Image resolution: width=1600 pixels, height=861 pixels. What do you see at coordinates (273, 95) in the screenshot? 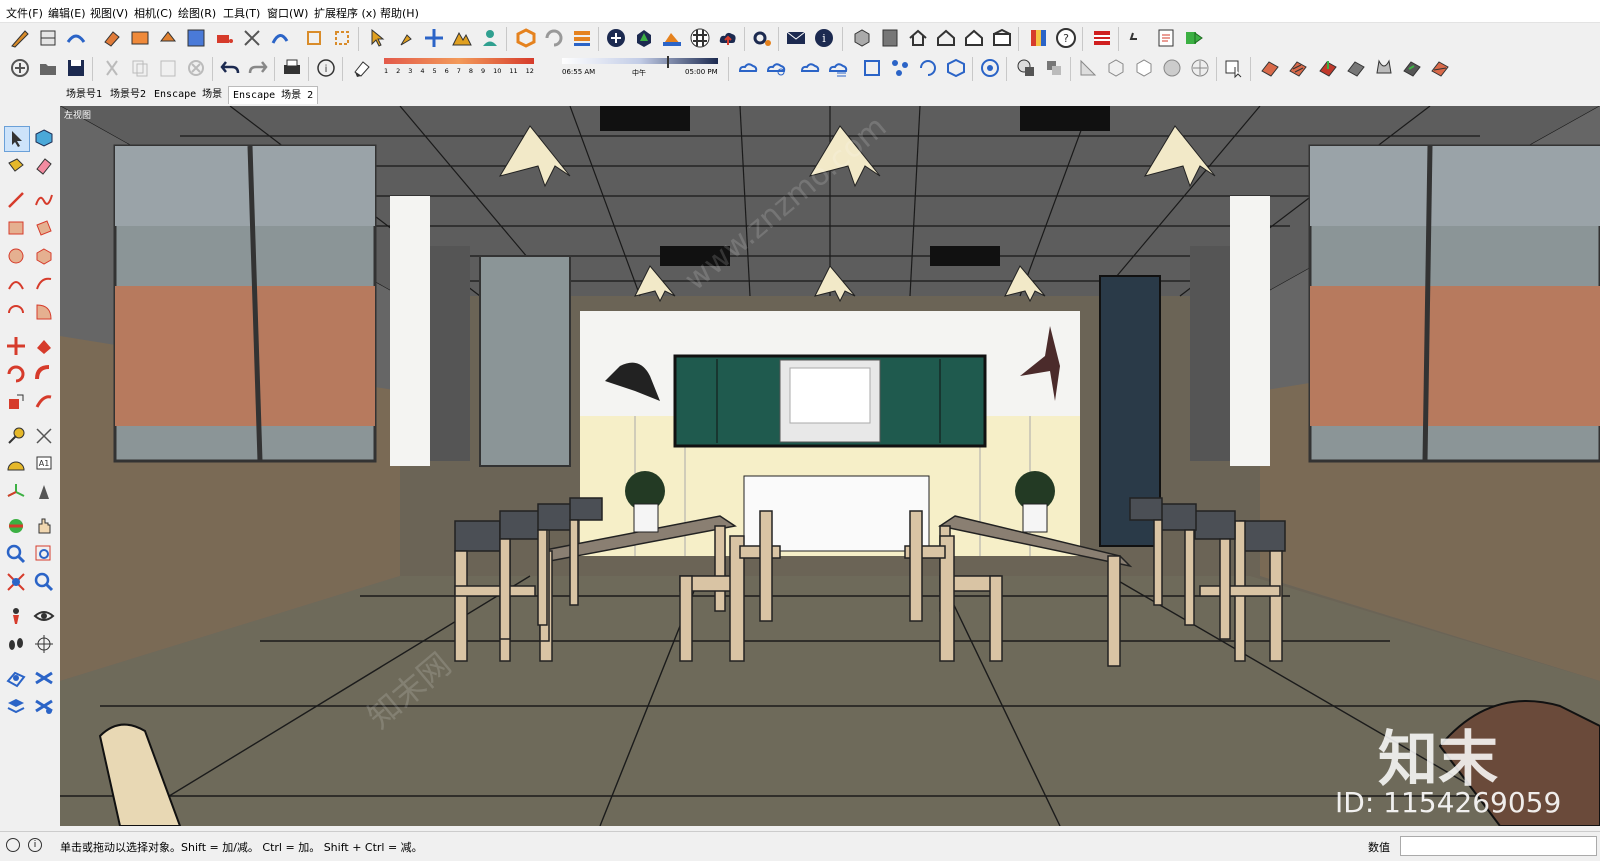
I see `scene-tab-4: Enscape 场景 2` at bounding box center [273, 95].